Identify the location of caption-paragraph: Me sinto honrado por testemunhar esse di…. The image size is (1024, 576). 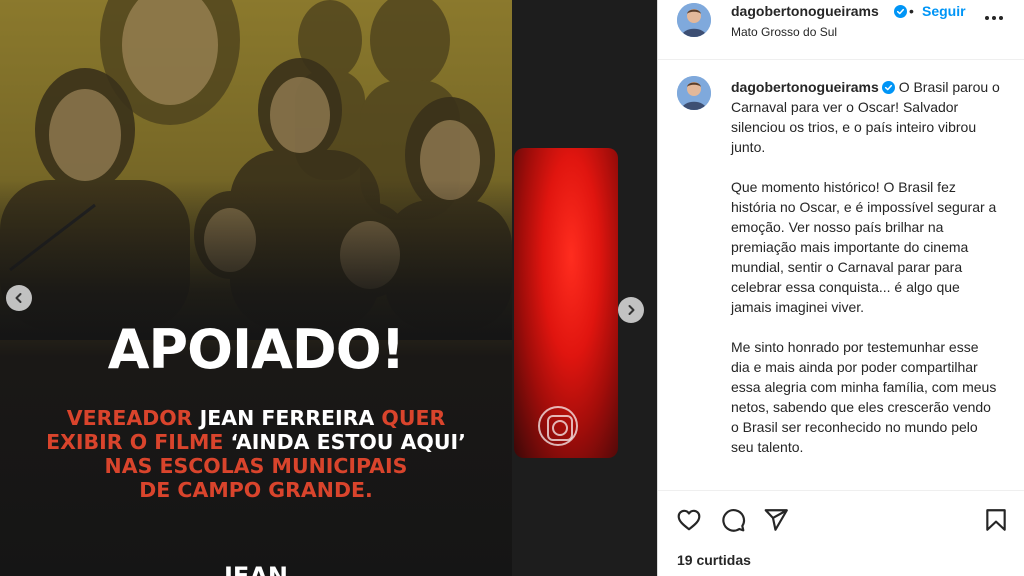
(864, 397).